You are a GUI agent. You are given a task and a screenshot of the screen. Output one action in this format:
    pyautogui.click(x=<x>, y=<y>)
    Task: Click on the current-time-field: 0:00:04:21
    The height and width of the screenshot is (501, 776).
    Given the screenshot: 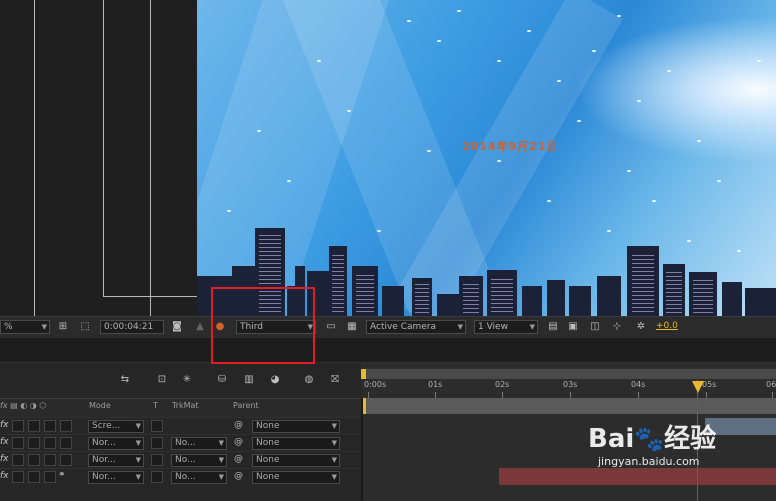 What is the action you would take?
    pyautogui.click(x=132, y=327)
    